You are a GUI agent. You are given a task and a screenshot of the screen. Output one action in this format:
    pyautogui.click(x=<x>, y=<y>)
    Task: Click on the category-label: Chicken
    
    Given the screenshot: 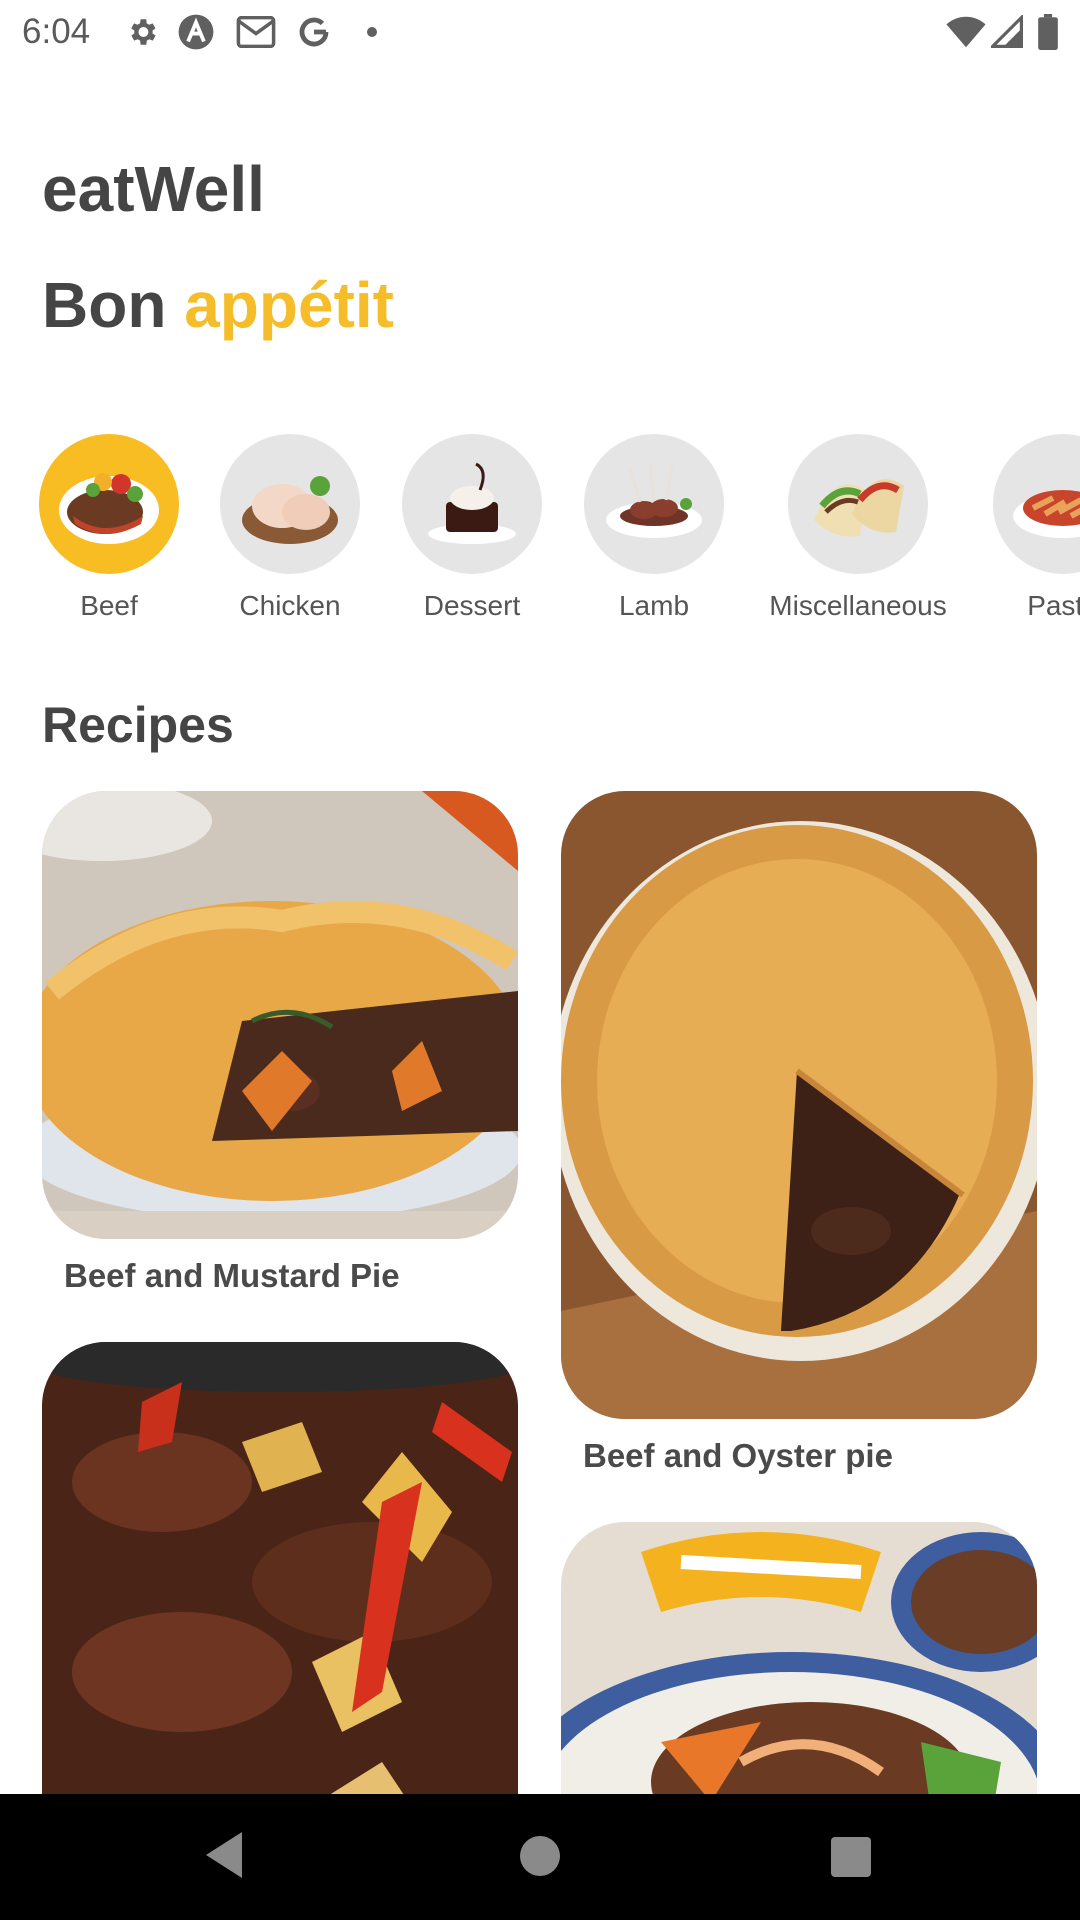 What is the action you would take?
    pyautogui.click(x=290, y=605)
    